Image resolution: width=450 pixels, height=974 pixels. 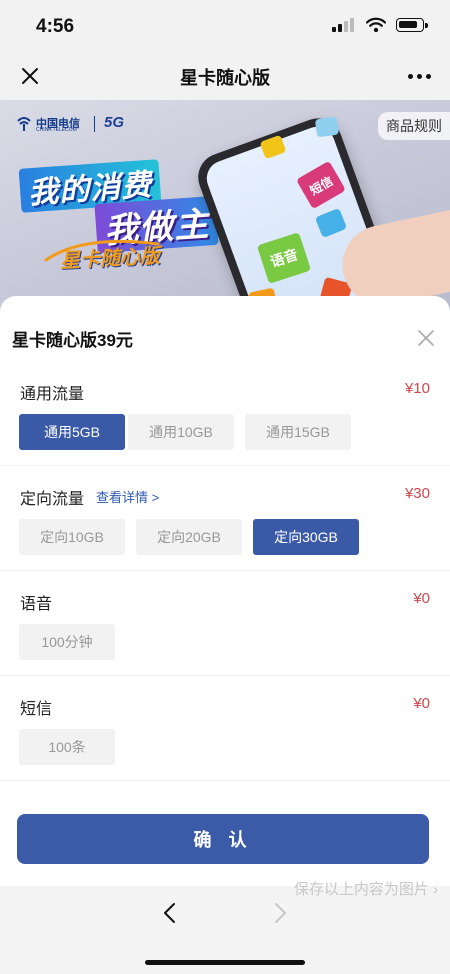 I want to click on option-chip-voice-100min: 100分钟, so click(x=67, y=642).